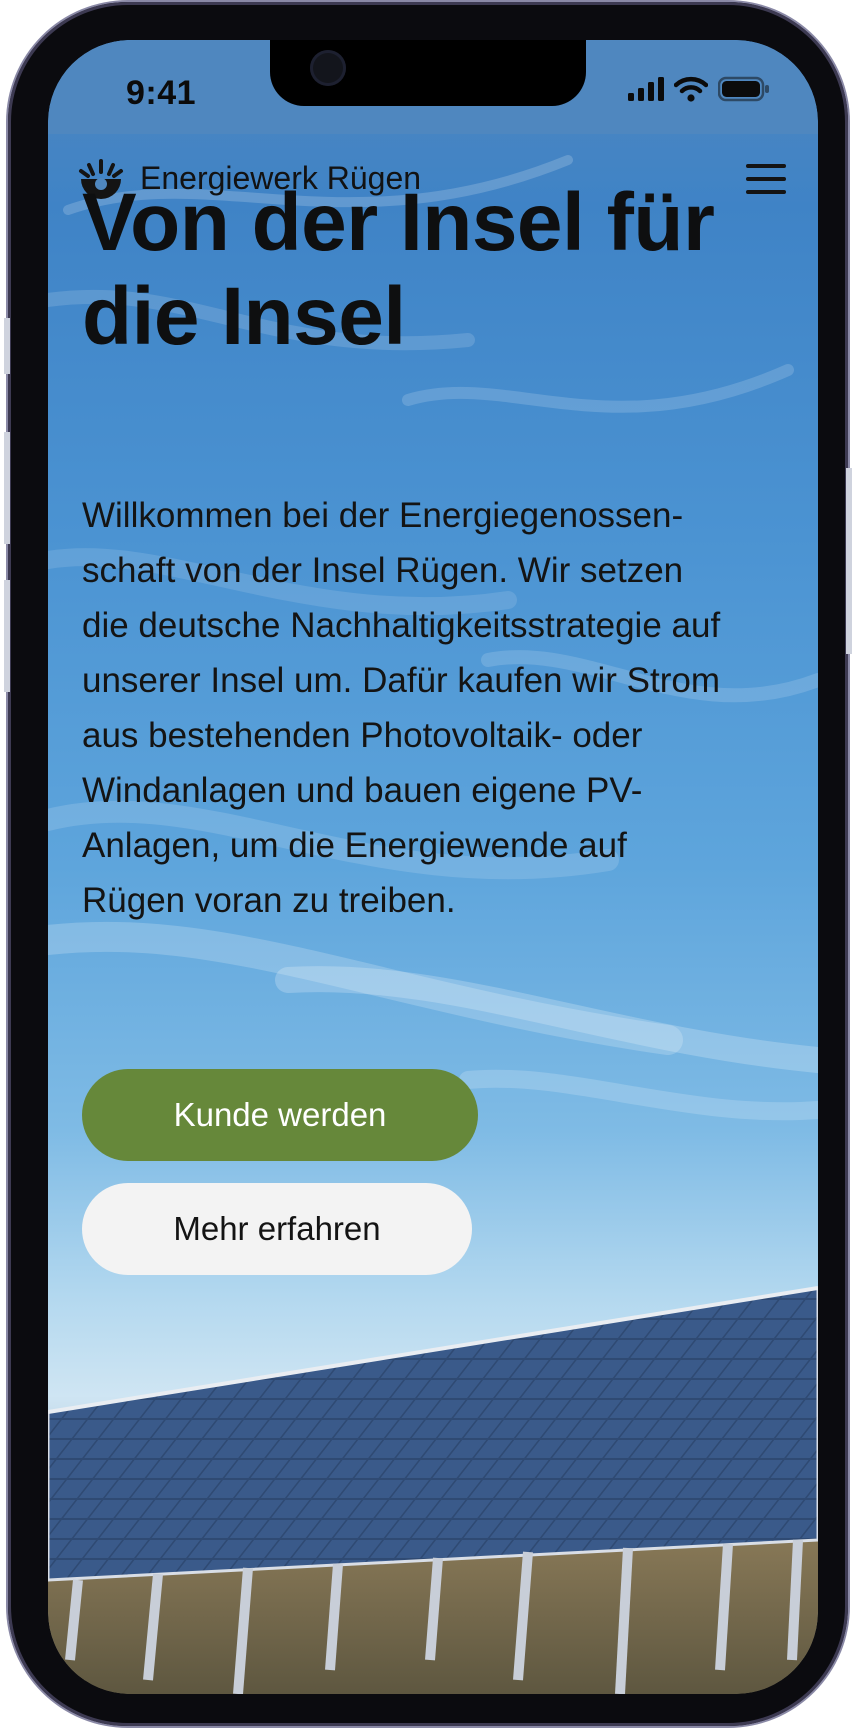 The height and width of the screenshot is (1730, 855). I want to click on learn-more-button: Mehr erfahren, so click(277, 1229).